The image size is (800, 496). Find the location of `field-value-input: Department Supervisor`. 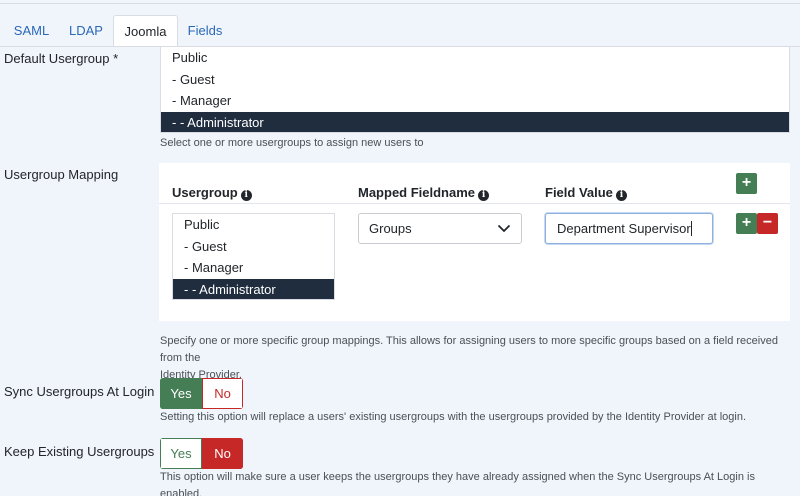

field-value-input: Department Supervisor is located at coordinates (629, 228).